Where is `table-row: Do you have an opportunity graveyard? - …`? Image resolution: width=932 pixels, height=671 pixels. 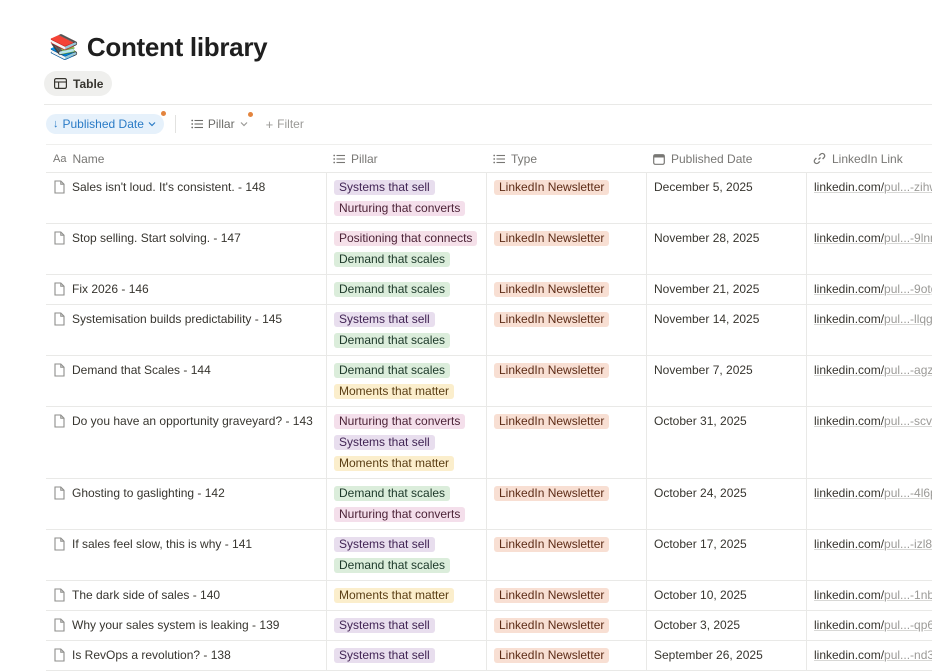
table-row: Do you have an opportunity graveyard? - … is located at coordinates (489, 443).